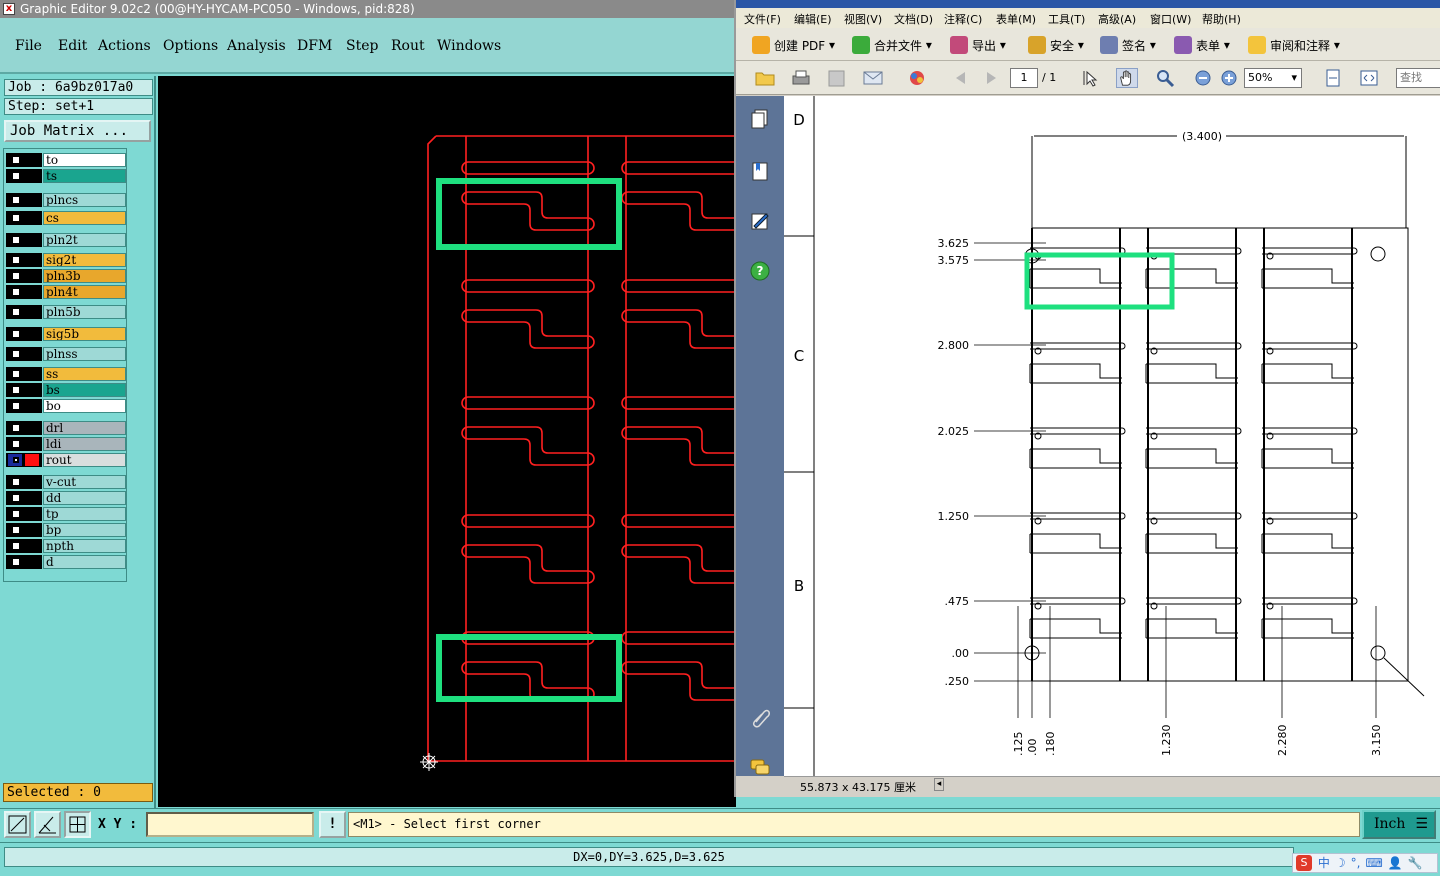 The height and width of the screenshot is (876, 1440). I want to click on layer-name: dd, so click(84, 498).